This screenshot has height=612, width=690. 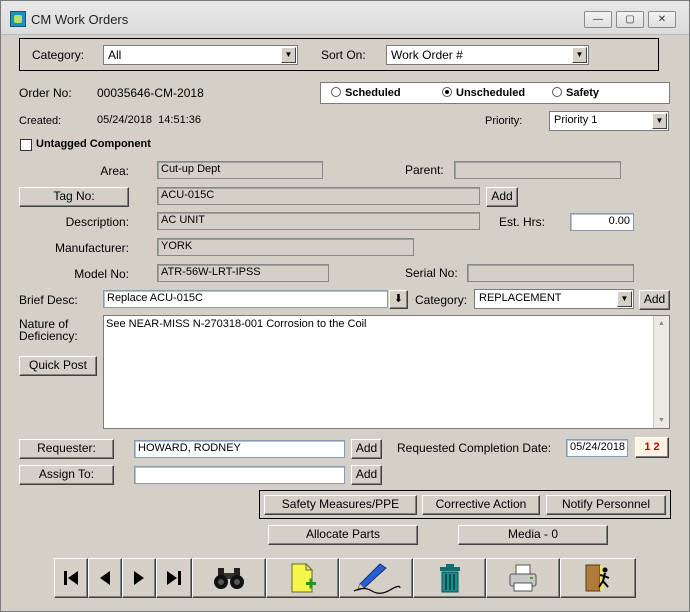 I want to click on priority-select: Priority 1 ▼, so click(x=609, y=121).